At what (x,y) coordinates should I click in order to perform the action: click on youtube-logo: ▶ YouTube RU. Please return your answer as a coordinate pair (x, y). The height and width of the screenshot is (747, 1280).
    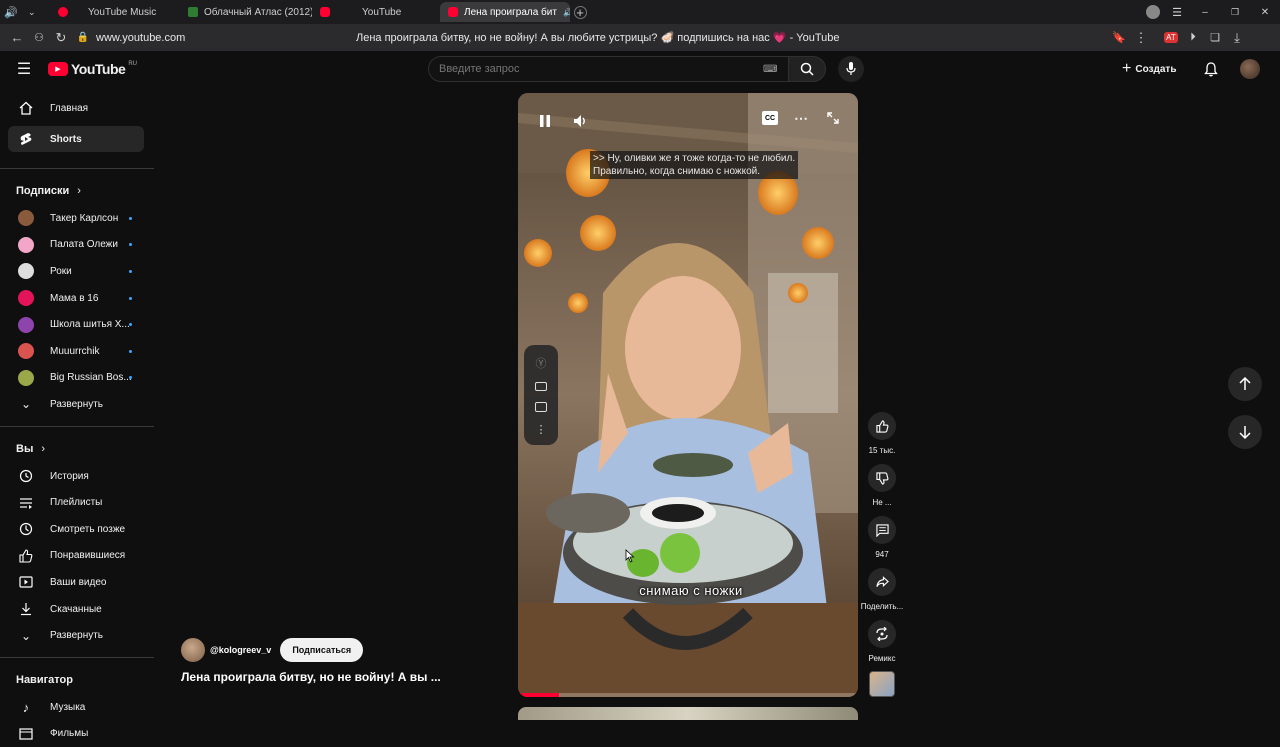
    Looking at the image, I should click on (92, 69).